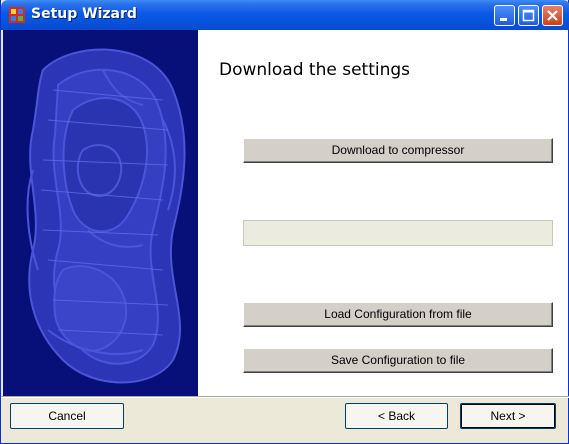 This screenshot has height=444, width=569. What do you see at coordinates (398, 233) in the screenshot?
I see `download-progress-bar` at bounding box center [398, 233].